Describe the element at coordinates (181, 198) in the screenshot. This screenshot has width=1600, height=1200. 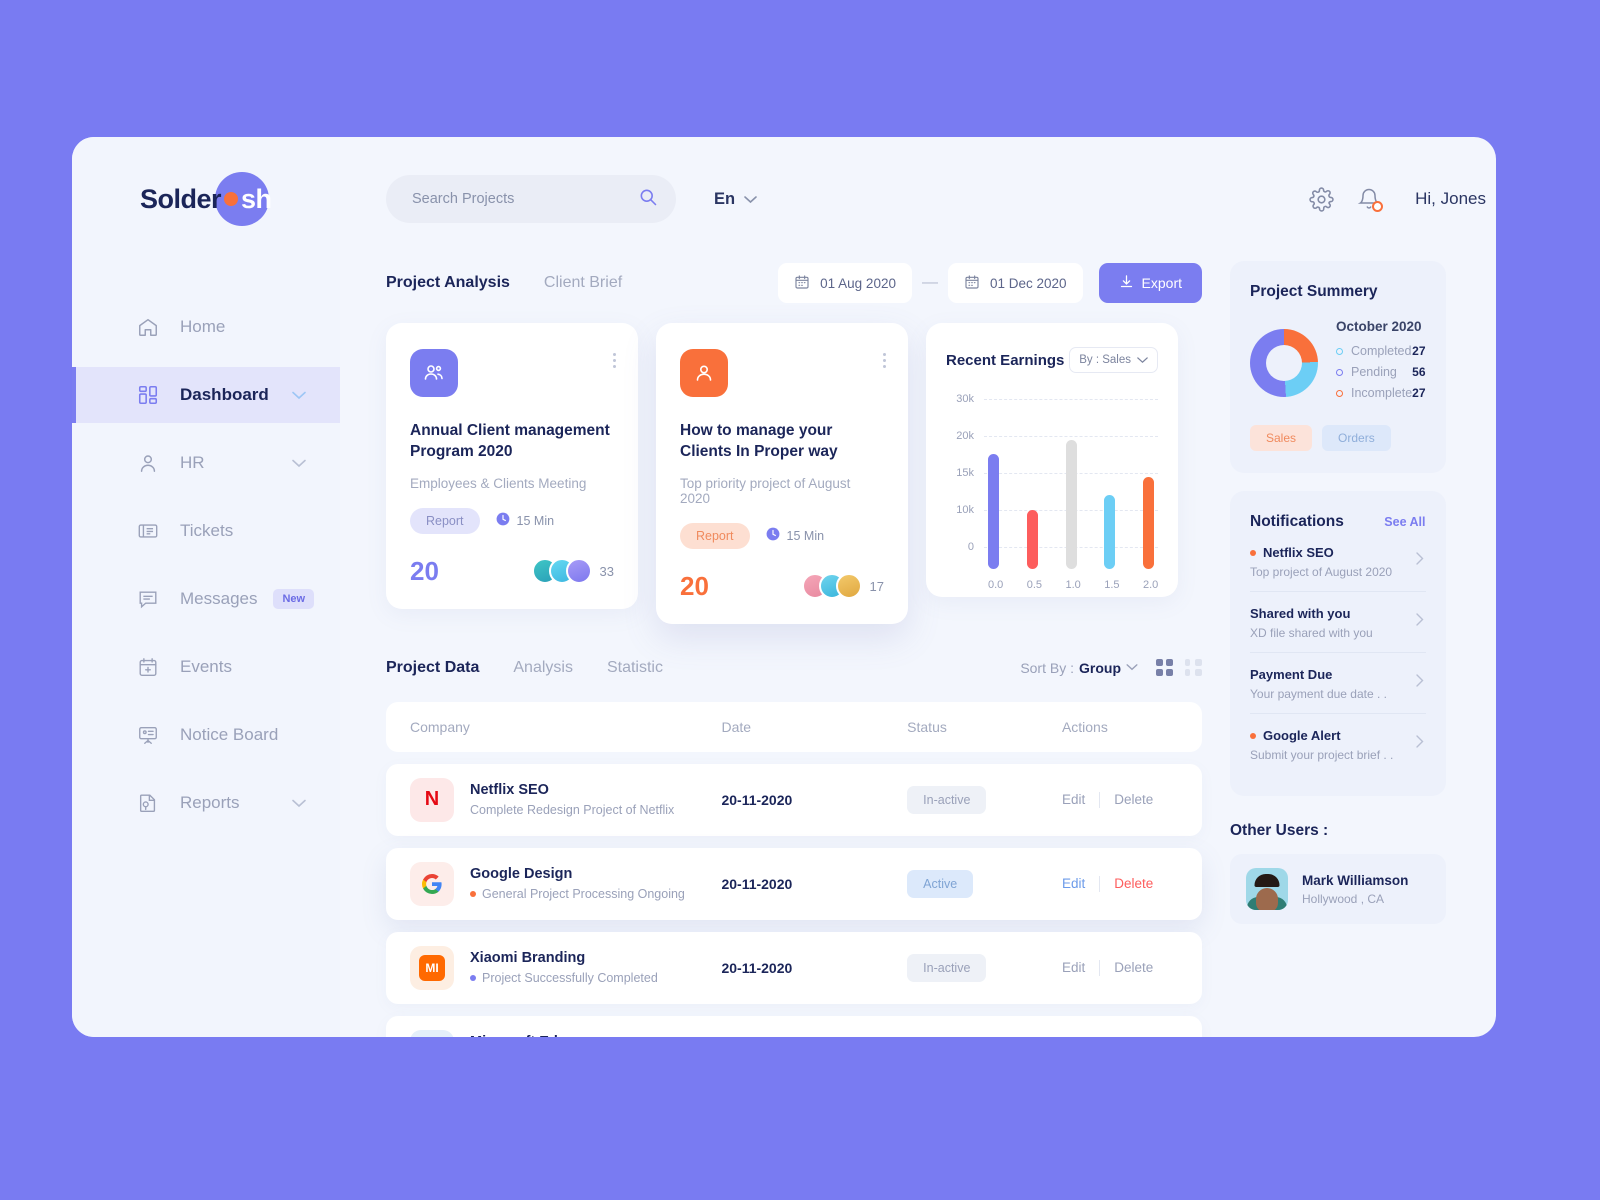
I see `logo-text-primary: Solder` at that location.